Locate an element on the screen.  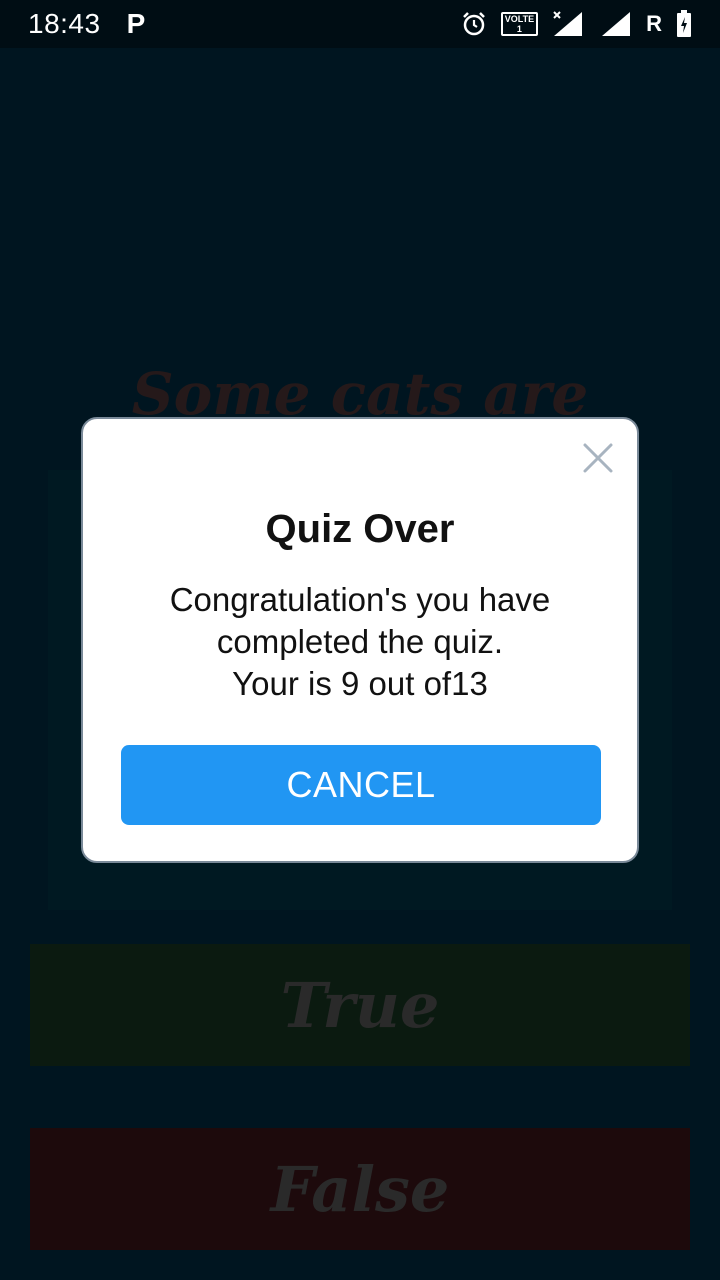
status-bar: 18:43 P VOLTE 1 R is located at coordinates (360, 24).